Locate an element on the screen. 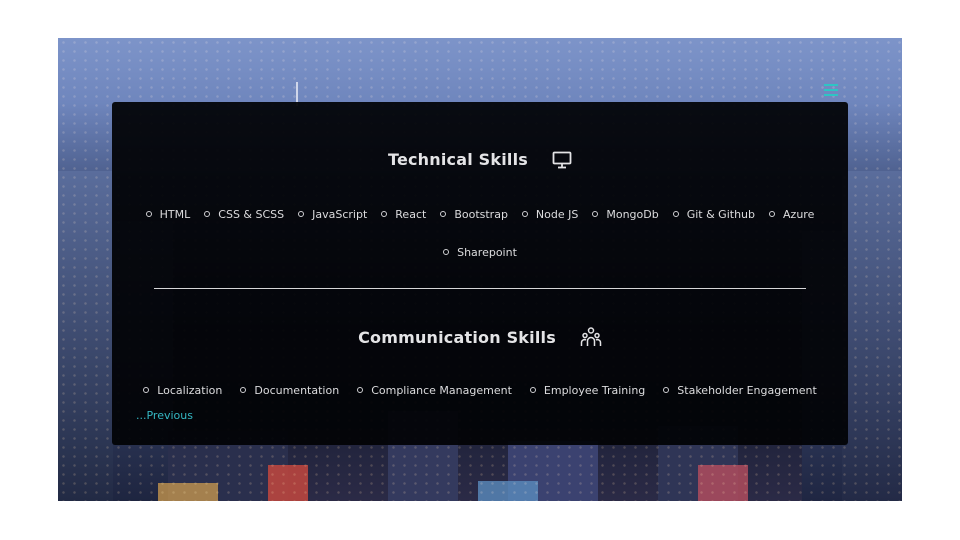  skill-item: CSS & SCSS is located at coordinates (244, 214).